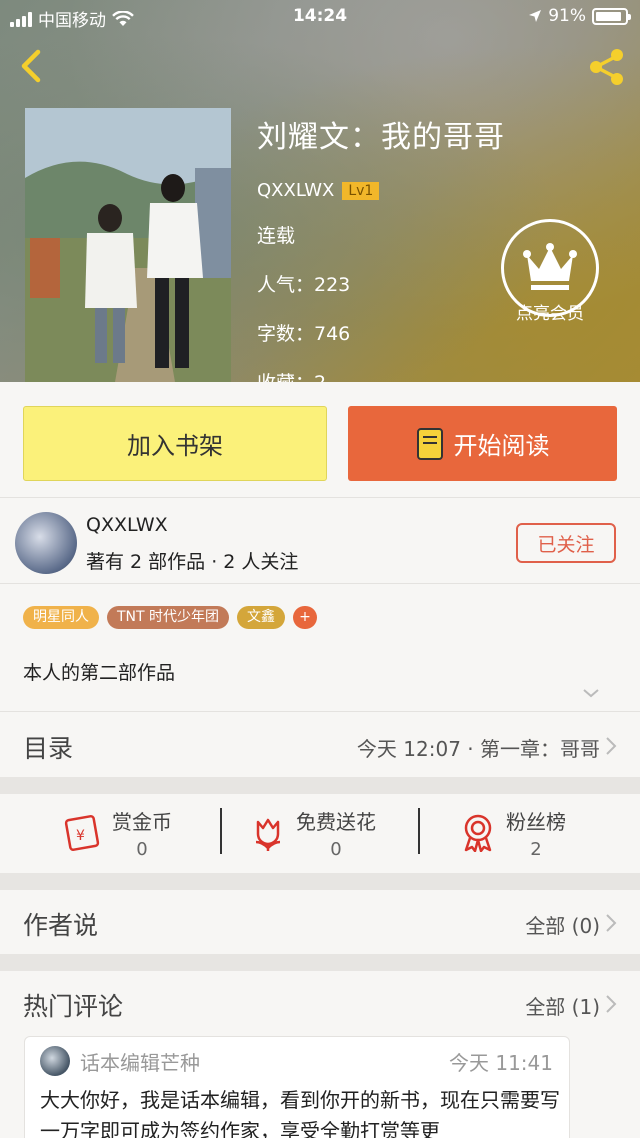  What do you see at coordinates (501, 1063) in the screenshot?
I see `comment-time: 今天 11:41` at bounding box center [501, 1063].